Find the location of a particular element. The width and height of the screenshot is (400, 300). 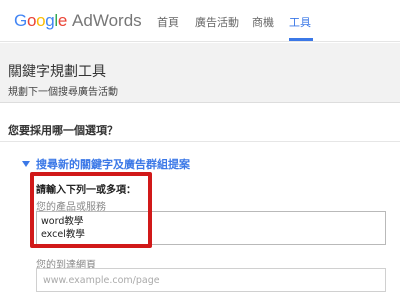

product-keyword-line: excel教學 is located at coordinates (63, 234).